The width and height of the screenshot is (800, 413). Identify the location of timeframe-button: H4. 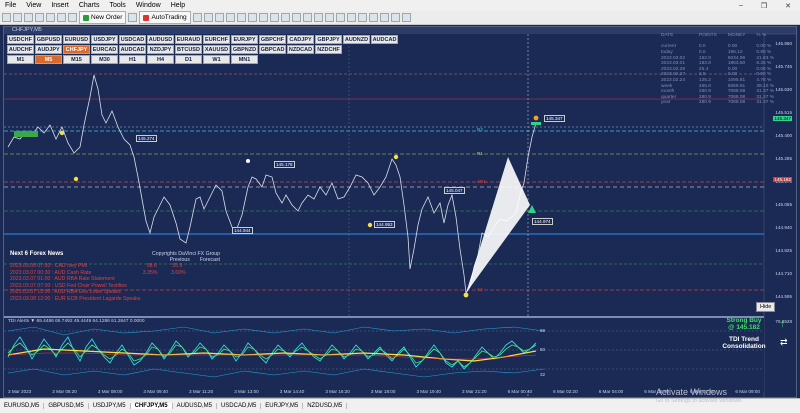
(160, 59).